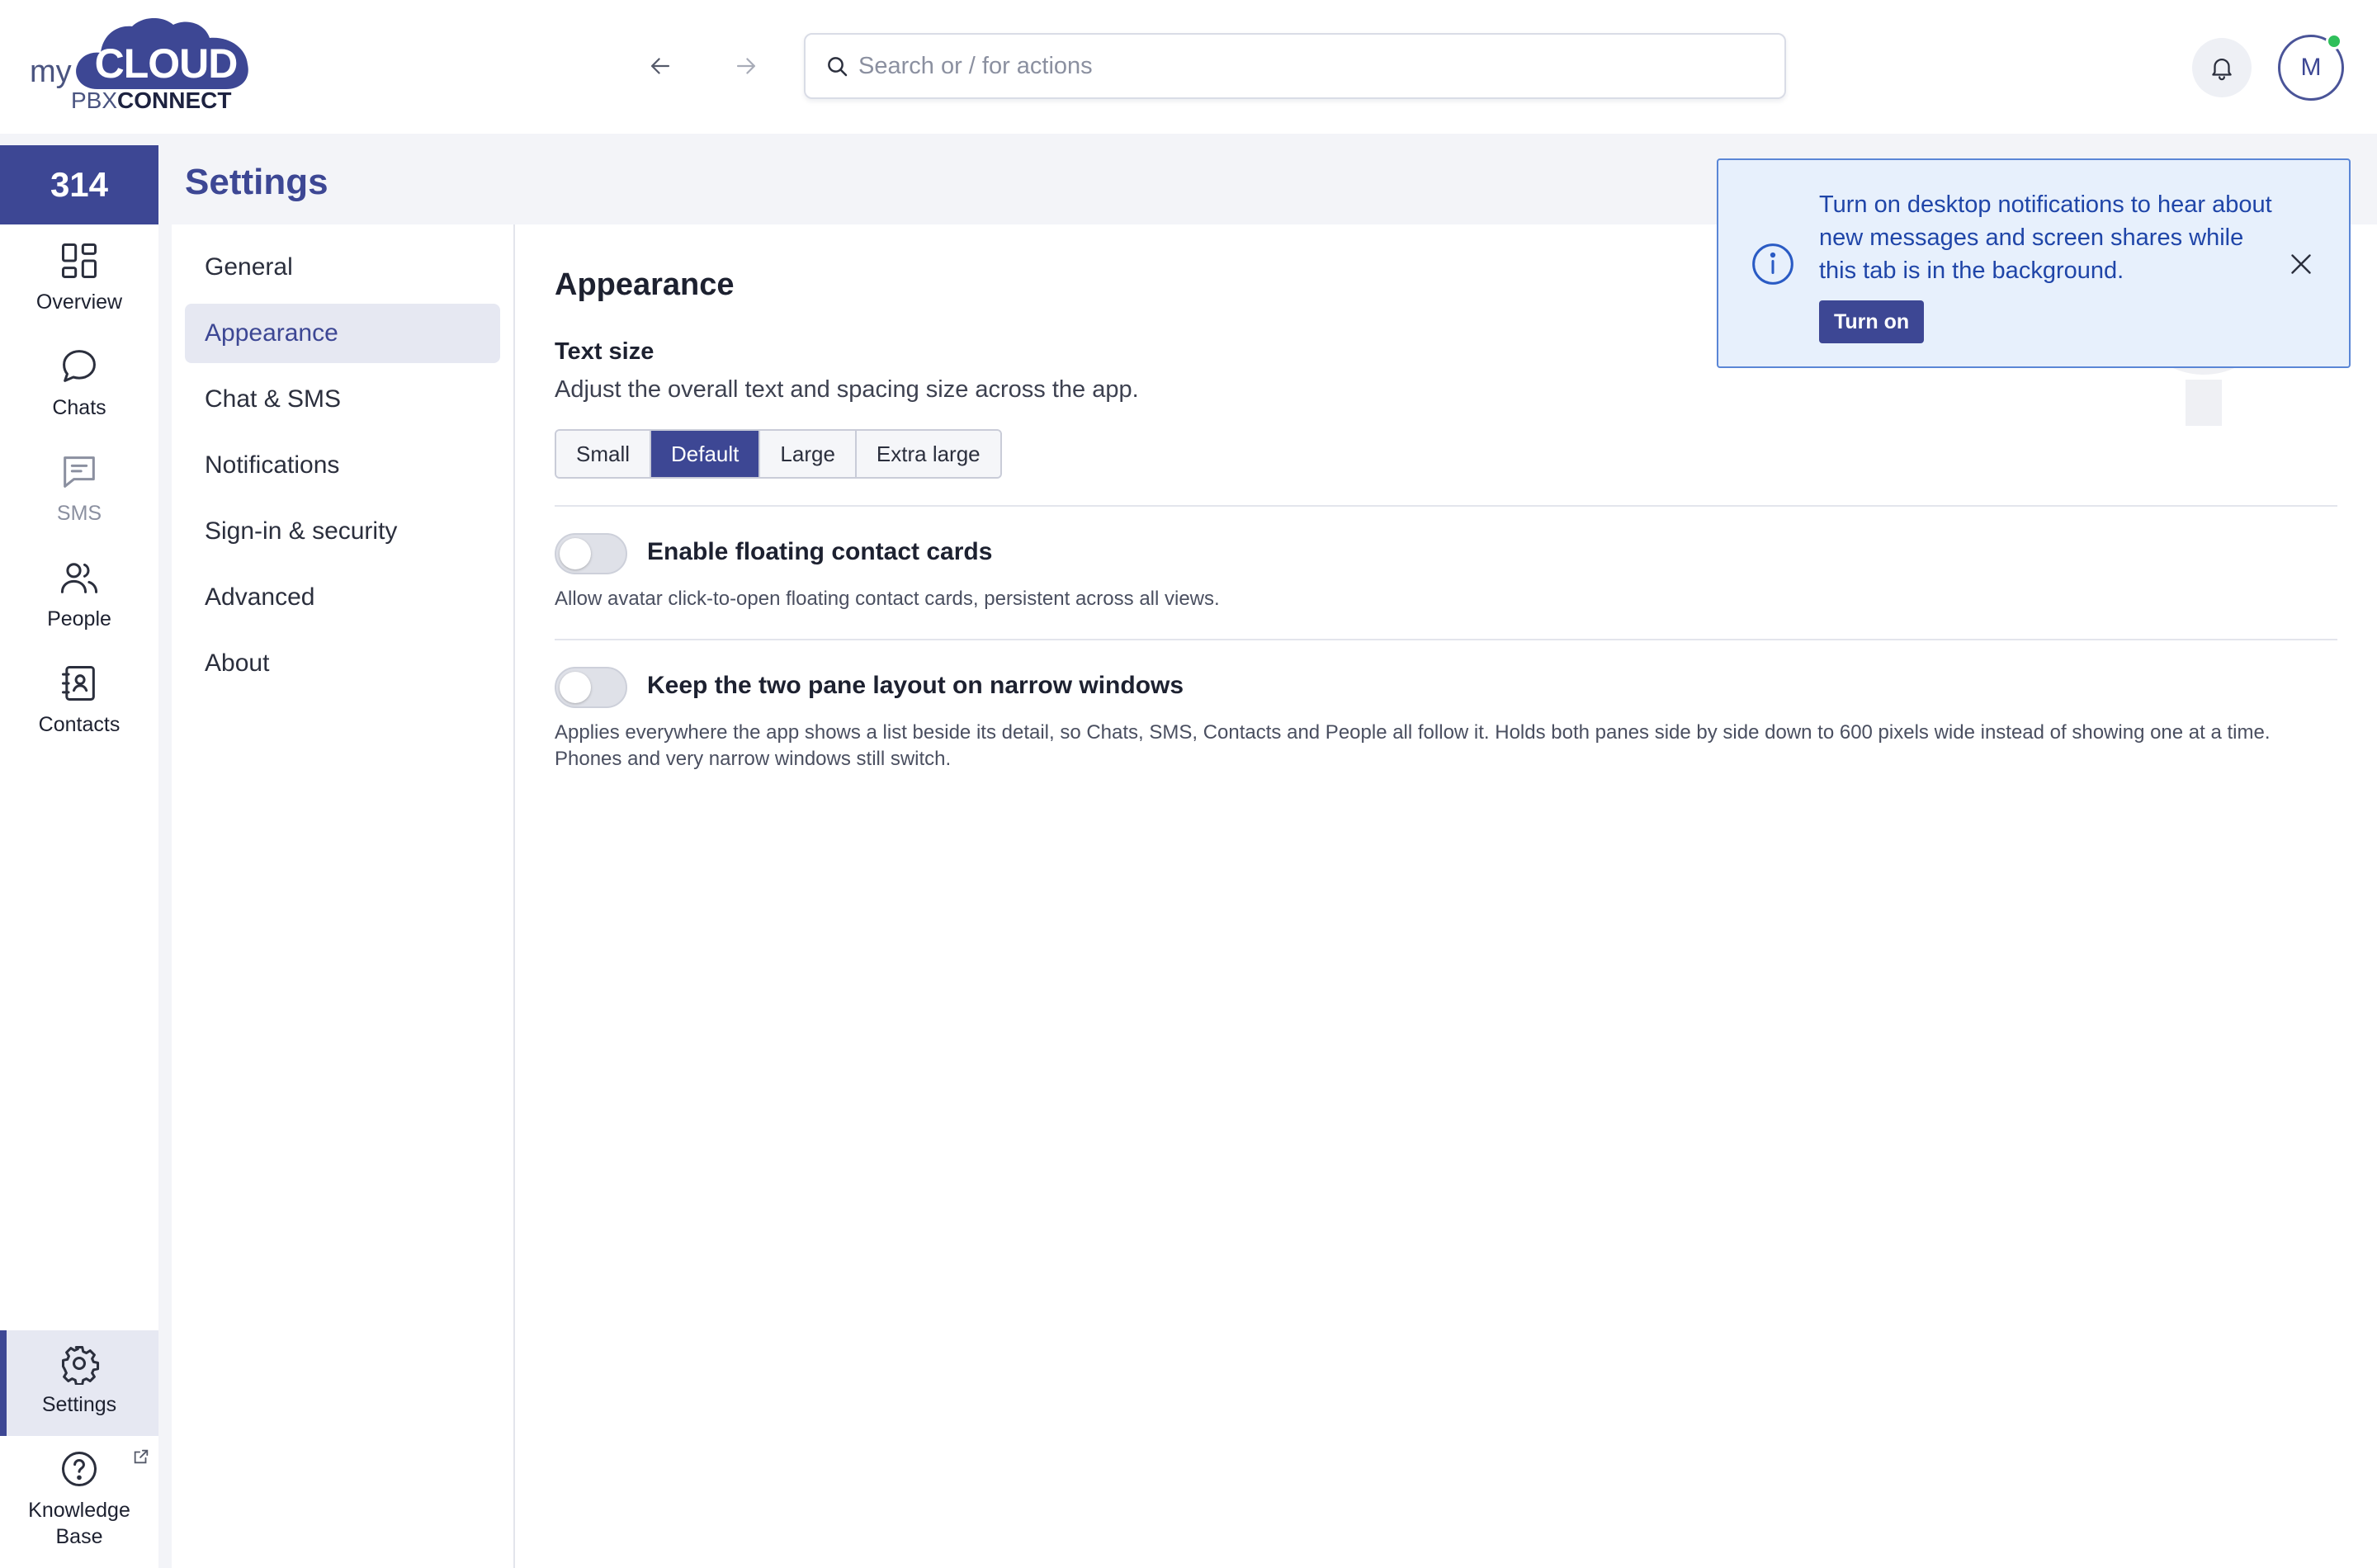 The height and width of the screenshot is (1568, 2377). Describe the element at coordinates (94, 100) in the screenshot. I see `logo-pbx: PBX` at that location.